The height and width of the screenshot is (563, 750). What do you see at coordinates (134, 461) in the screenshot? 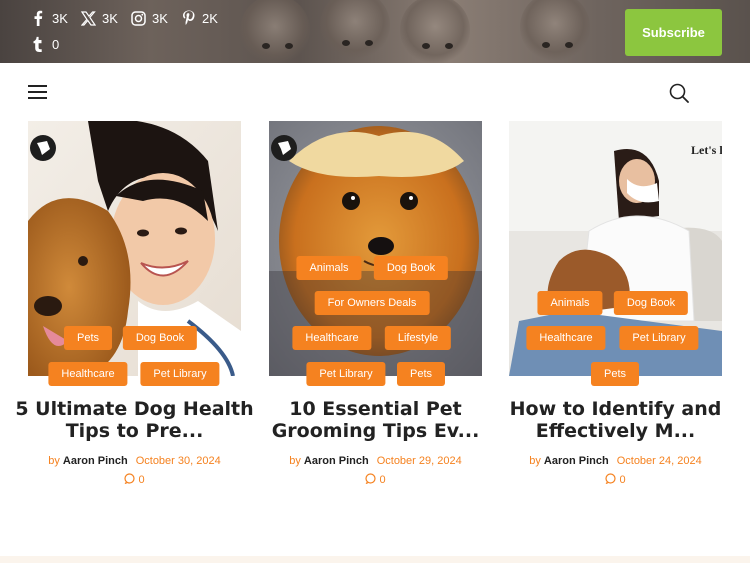
I see `post-meta: by Aaron Pinch October 30, 2024` at bounding box center [134, 461].